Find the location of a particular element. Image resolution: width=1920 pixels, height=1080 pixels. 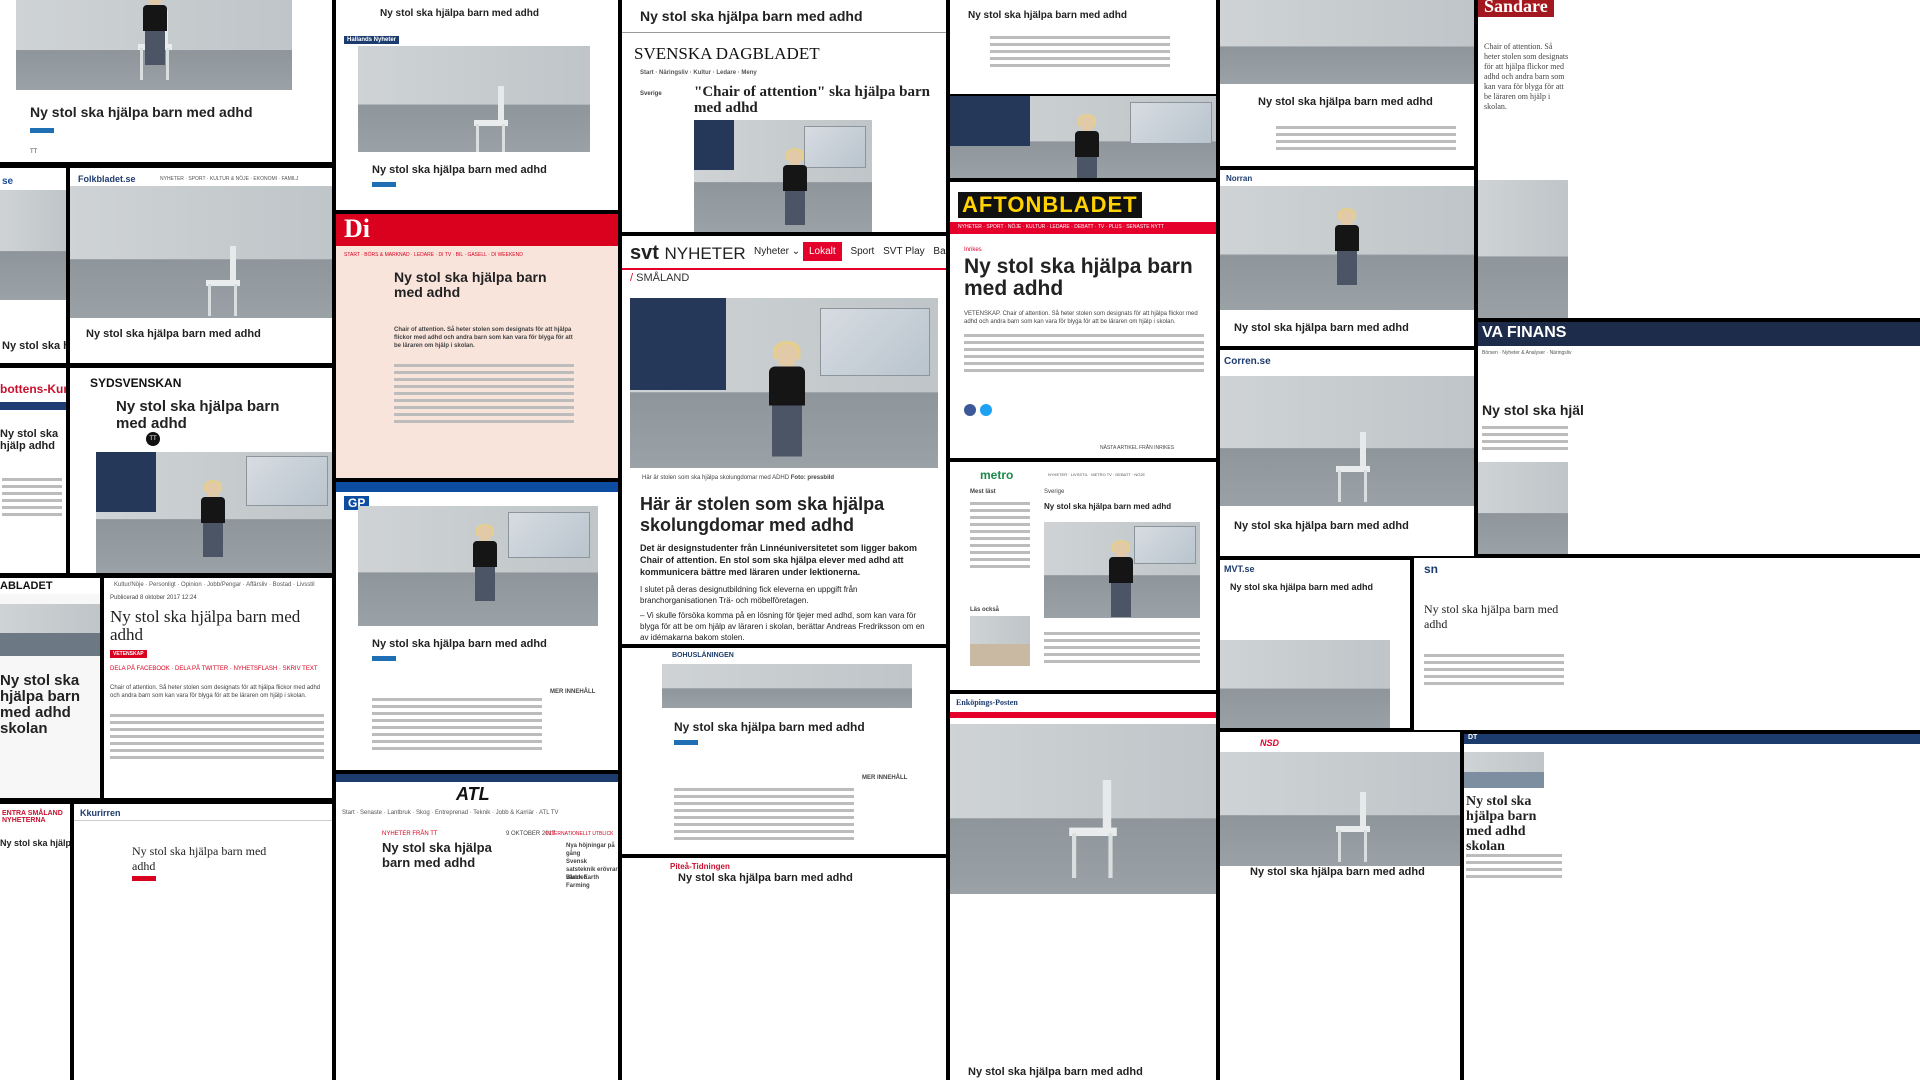

byline: TT is located at coordinates (34, 152).